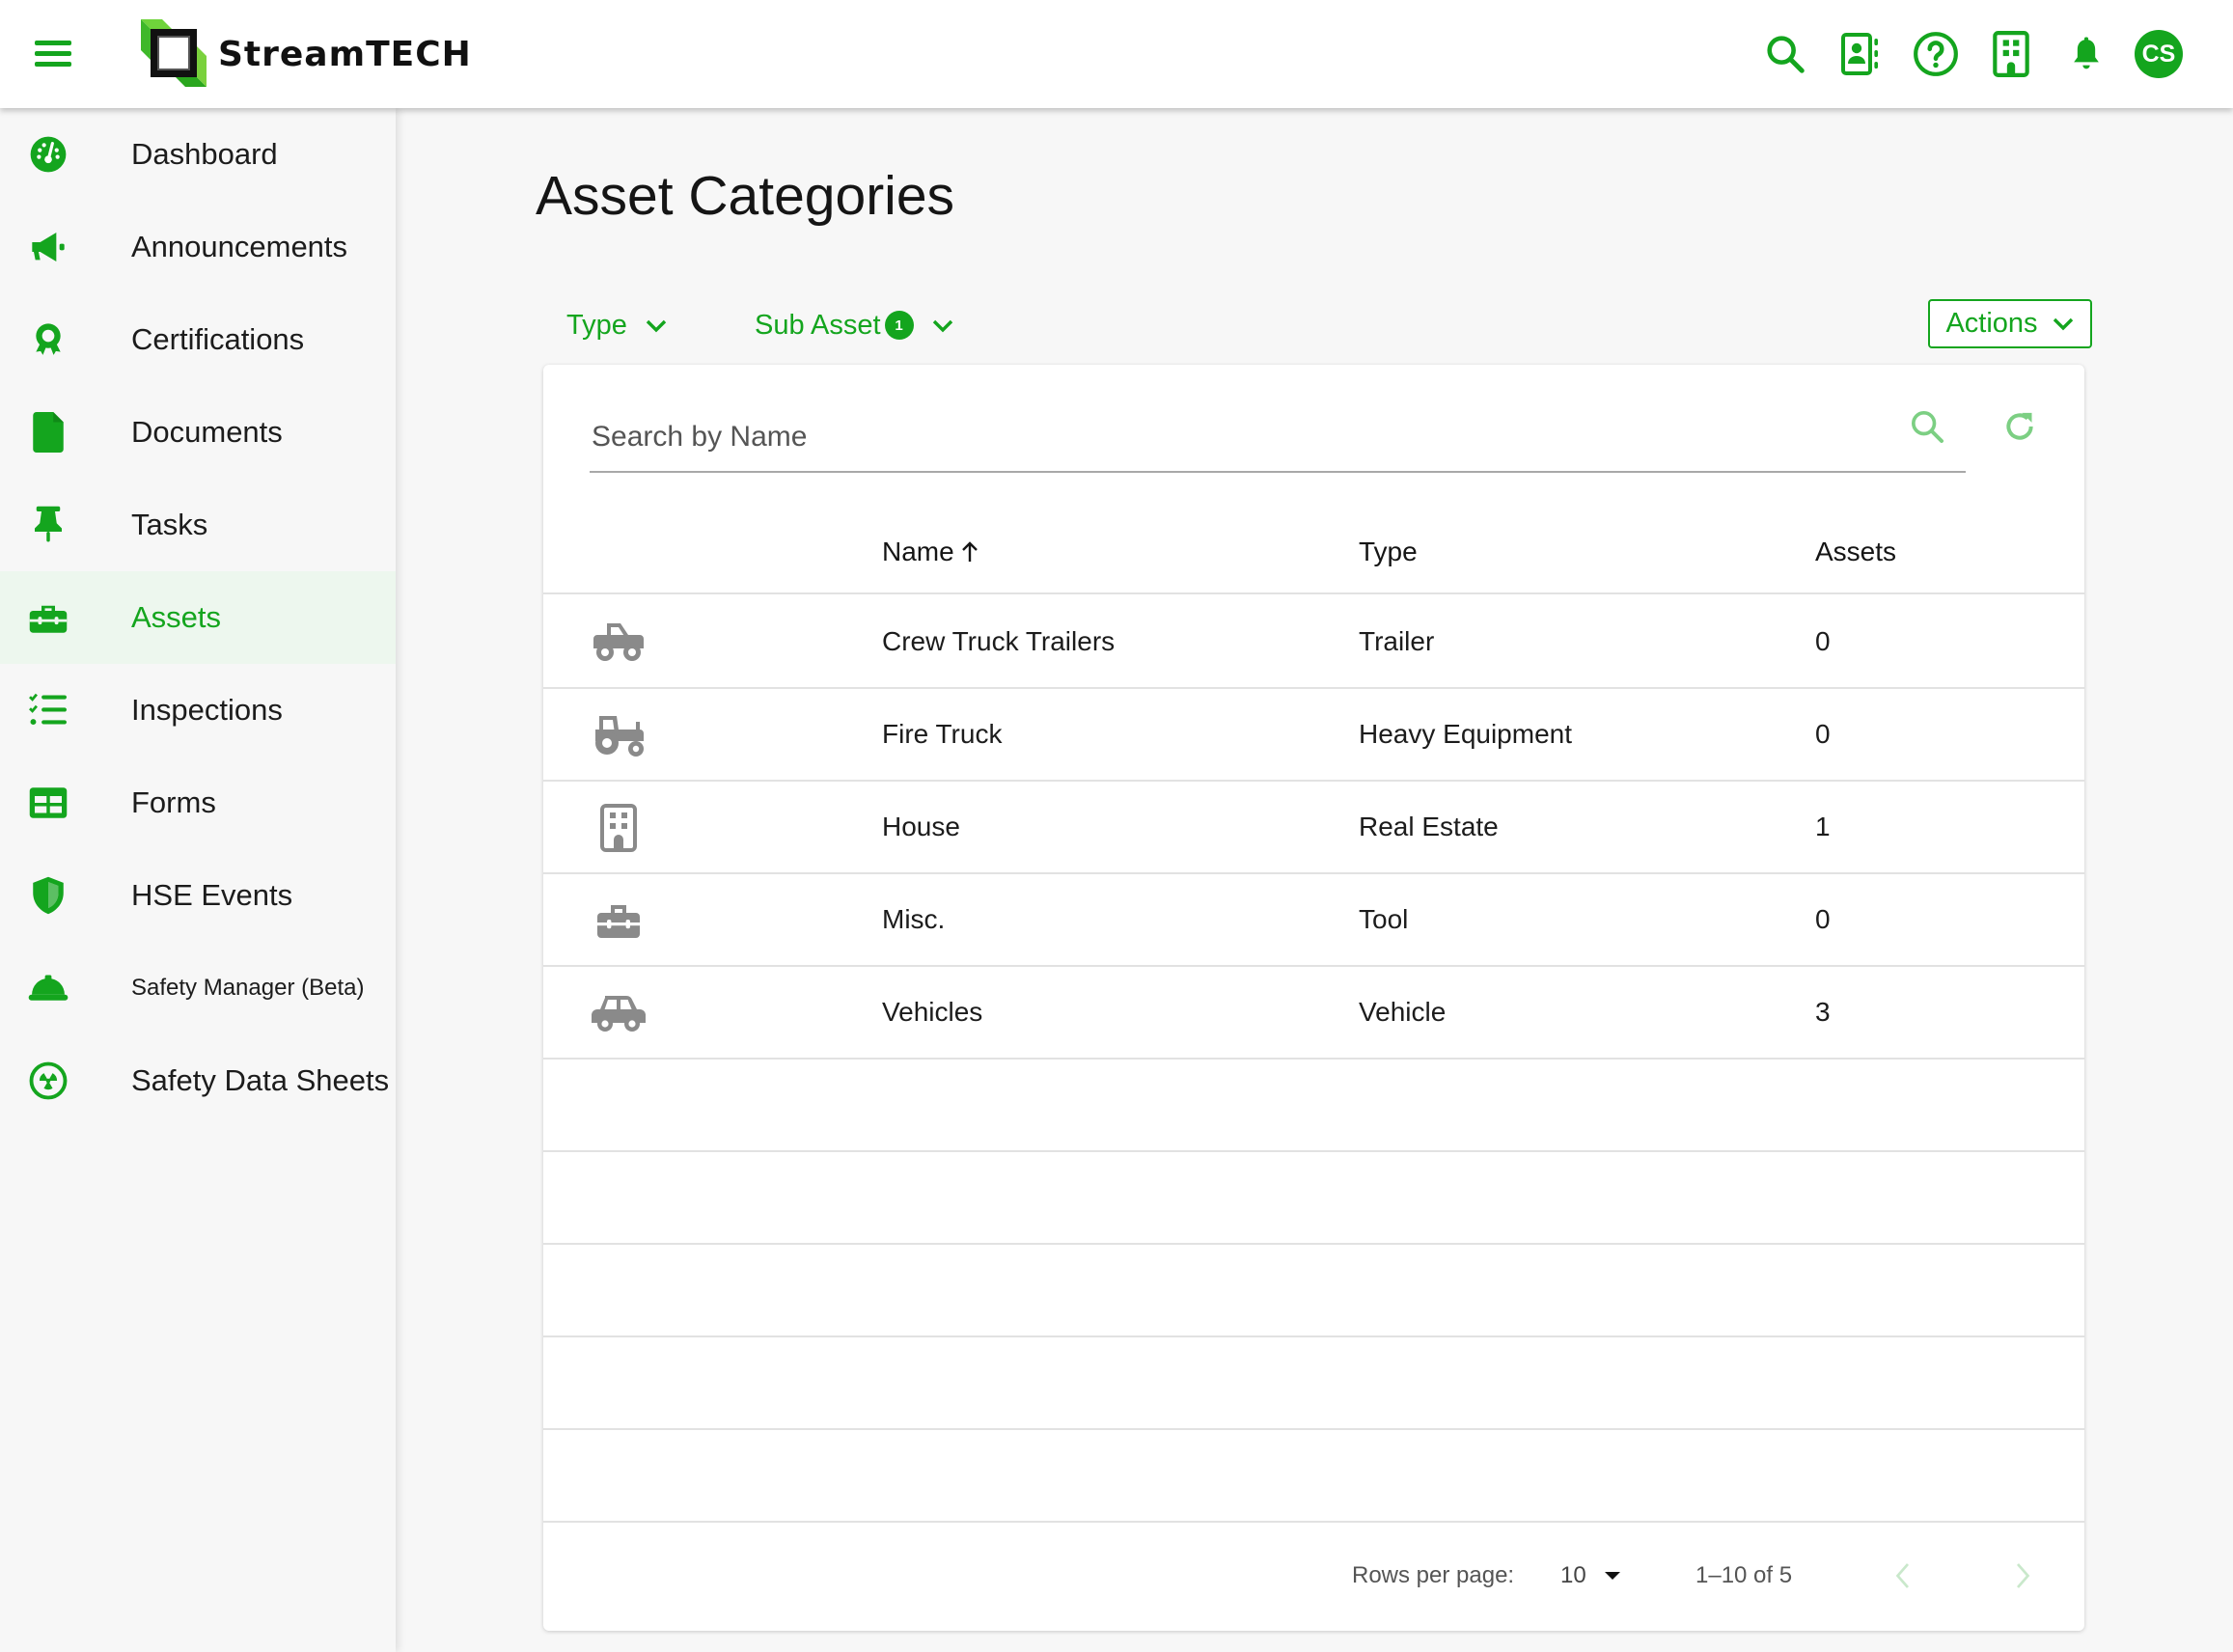 The width and height of the screenshot is (2233, 1652). I want to click on help-icon, so click(1936, 54).